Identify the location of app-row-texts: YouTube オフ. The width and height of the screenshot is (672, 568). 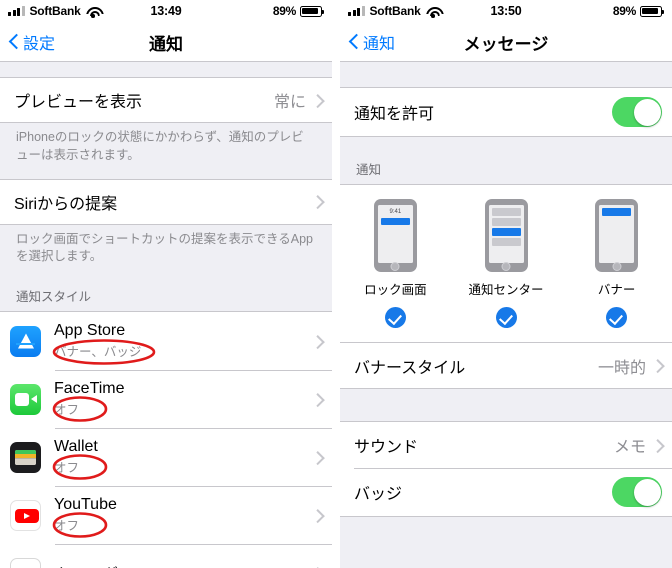
(85, 515).